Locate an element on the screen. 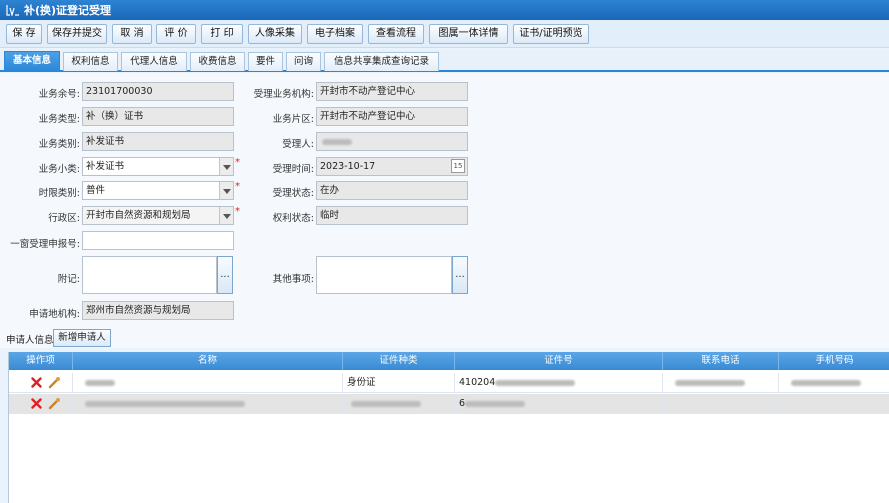 This screenshot has width=889, height=503. cell-cert-no: 6 is located at coordinates (559, 404).